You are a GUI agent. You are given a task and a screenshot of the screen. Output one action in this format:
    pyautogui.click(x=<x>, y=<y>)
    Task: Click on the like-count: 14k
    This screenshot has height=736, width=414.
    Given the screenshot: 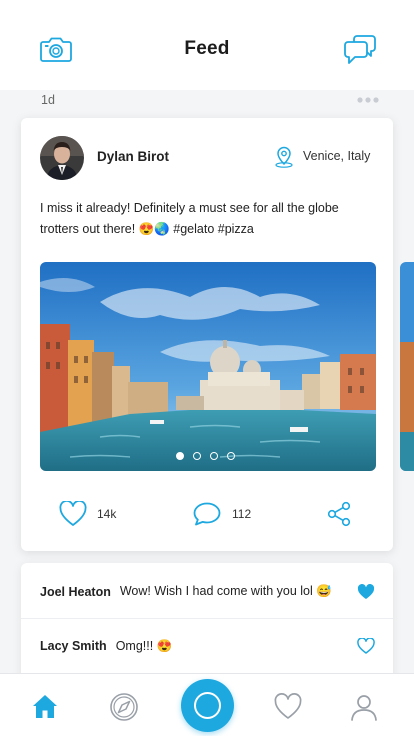 What is the action you would take?
    pyautogui.click(x=107, y=514)
    